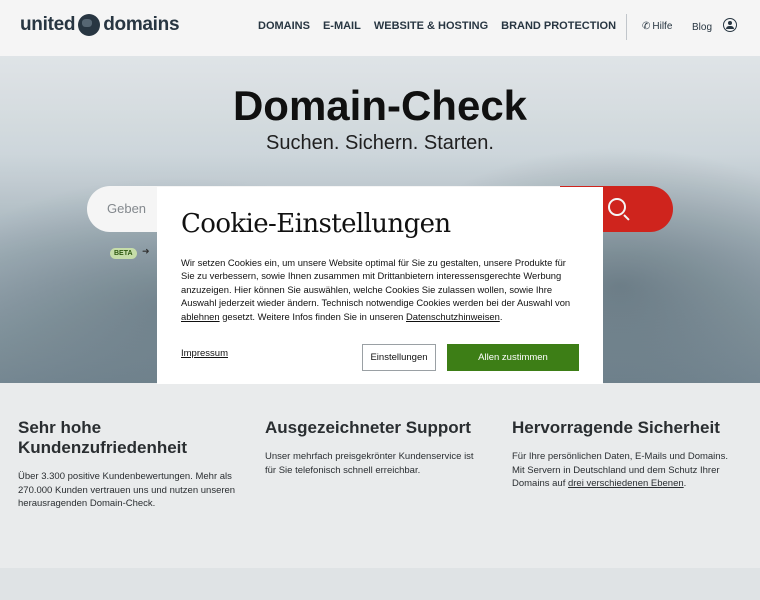 This screenshot has width=760, height=600. Describe the element at coordinates (204, 353) in the screenshot. I see `impressum-link: Impressum` at that location.